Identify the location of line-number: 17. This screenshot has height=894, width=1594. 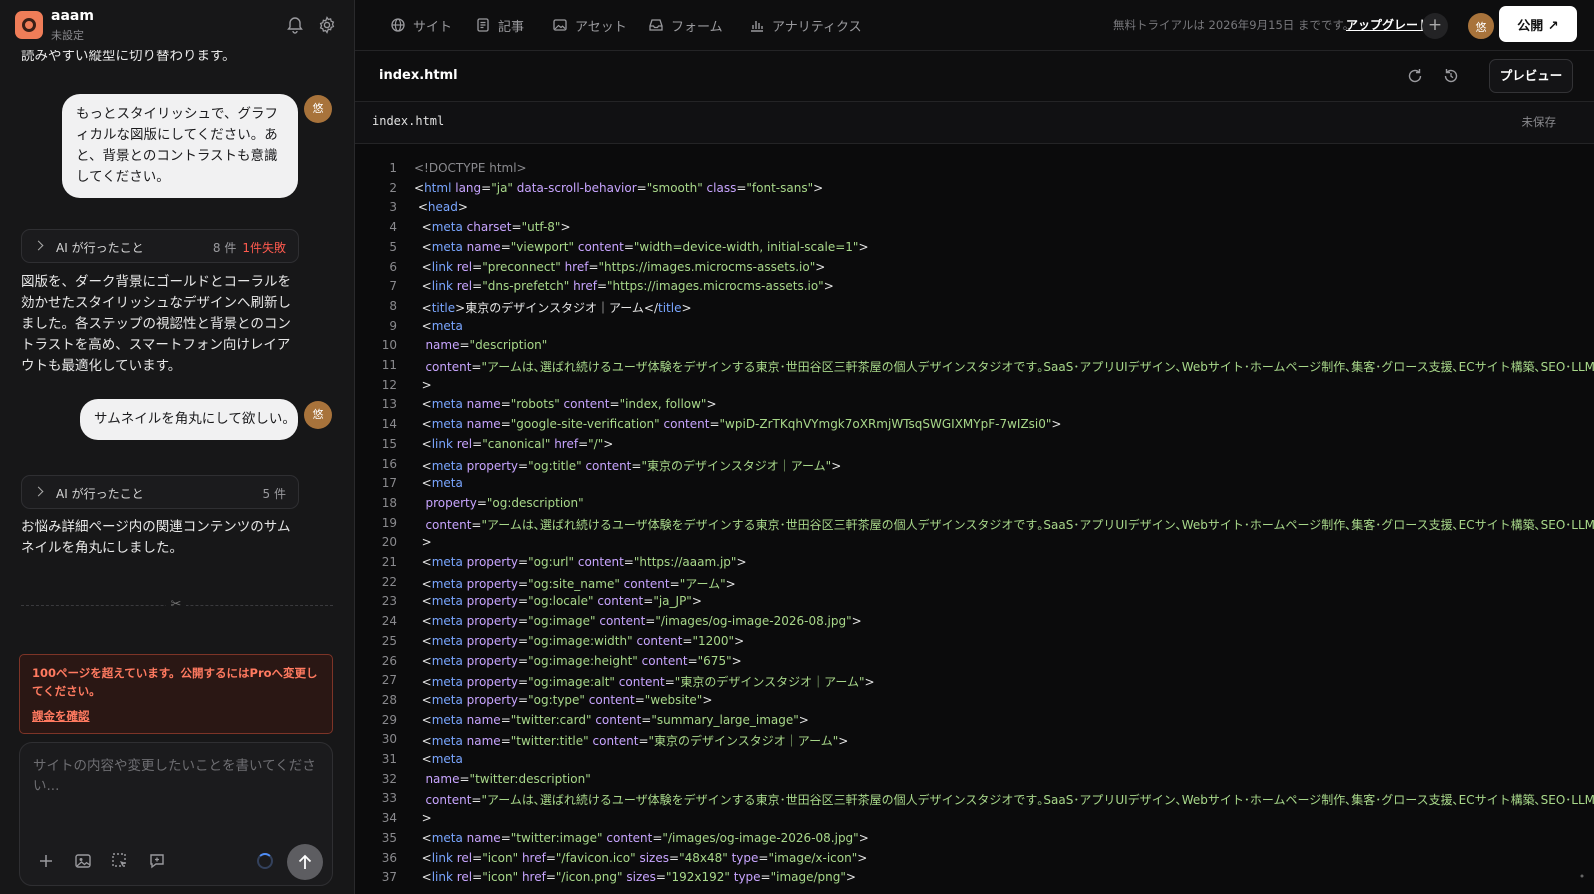
(389, 483).